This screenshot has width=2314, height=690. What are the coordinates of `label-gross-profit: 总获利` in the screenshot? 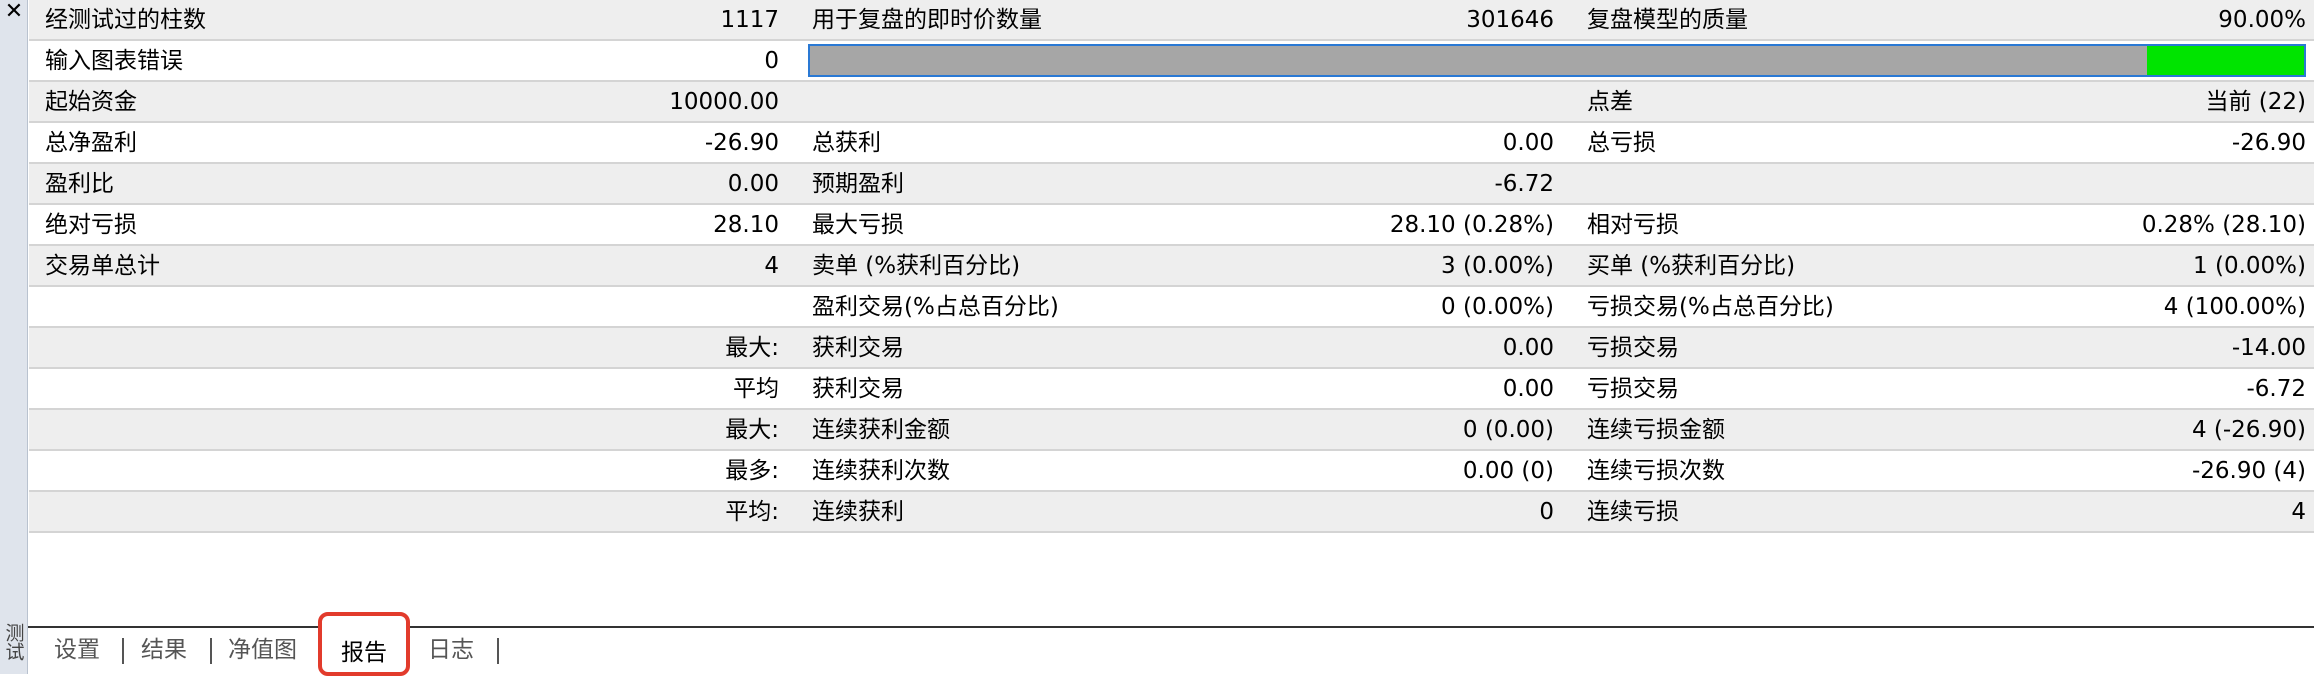 It's located at (846, 143).